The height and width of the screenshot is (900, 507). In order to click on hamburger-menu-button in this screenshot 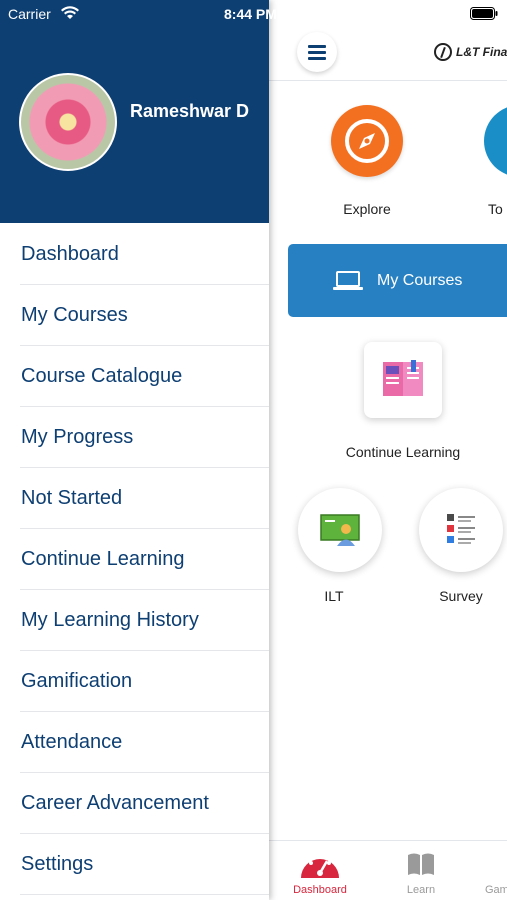, I will do `click(317, 52)`.